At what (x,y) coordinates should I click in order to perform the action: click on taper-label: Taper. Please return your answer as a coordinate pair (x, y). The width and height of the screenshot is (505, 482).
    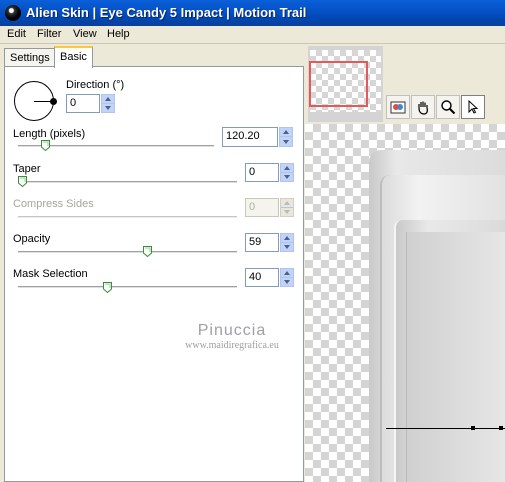
    Looking at the image, I should click on (27, 169).